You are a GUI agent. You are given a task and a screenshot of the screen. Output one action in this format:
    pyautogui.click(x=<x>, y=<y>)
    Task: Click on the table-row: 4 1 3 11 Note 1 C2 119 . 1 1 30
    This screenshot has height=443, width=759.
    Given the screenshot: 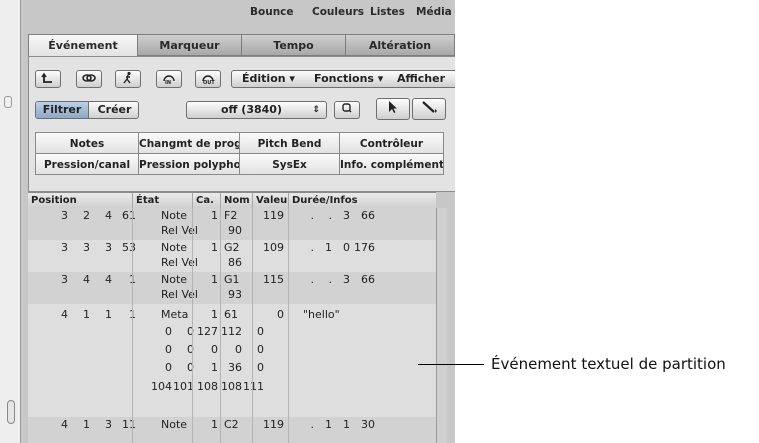 What is the action you would take?
    pyautogui.click(x=232, y=430)
    